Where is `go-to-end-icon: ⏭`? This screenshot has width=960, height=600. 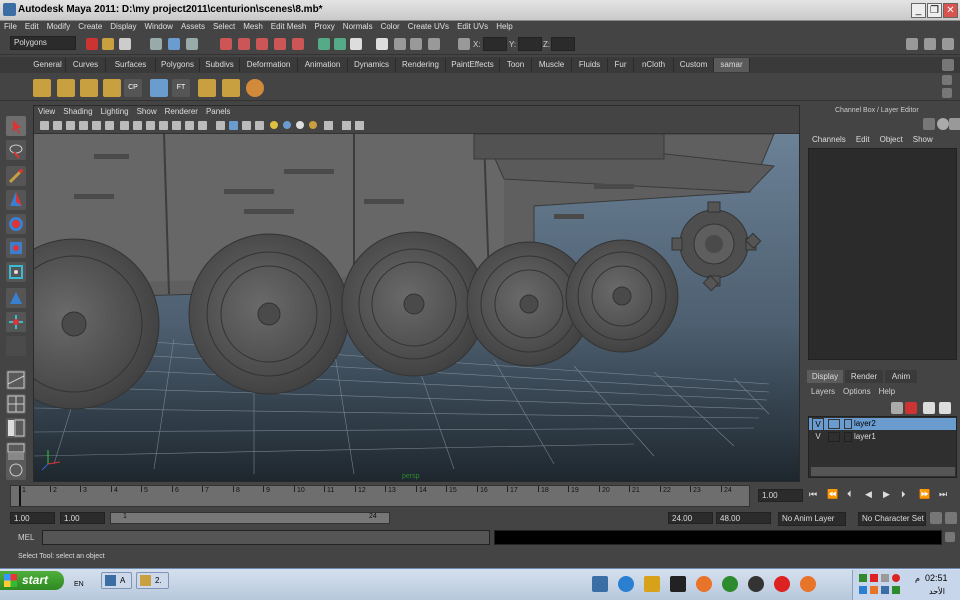 go-to-end-icon: ⏭ is located at coordinates (943, 494).